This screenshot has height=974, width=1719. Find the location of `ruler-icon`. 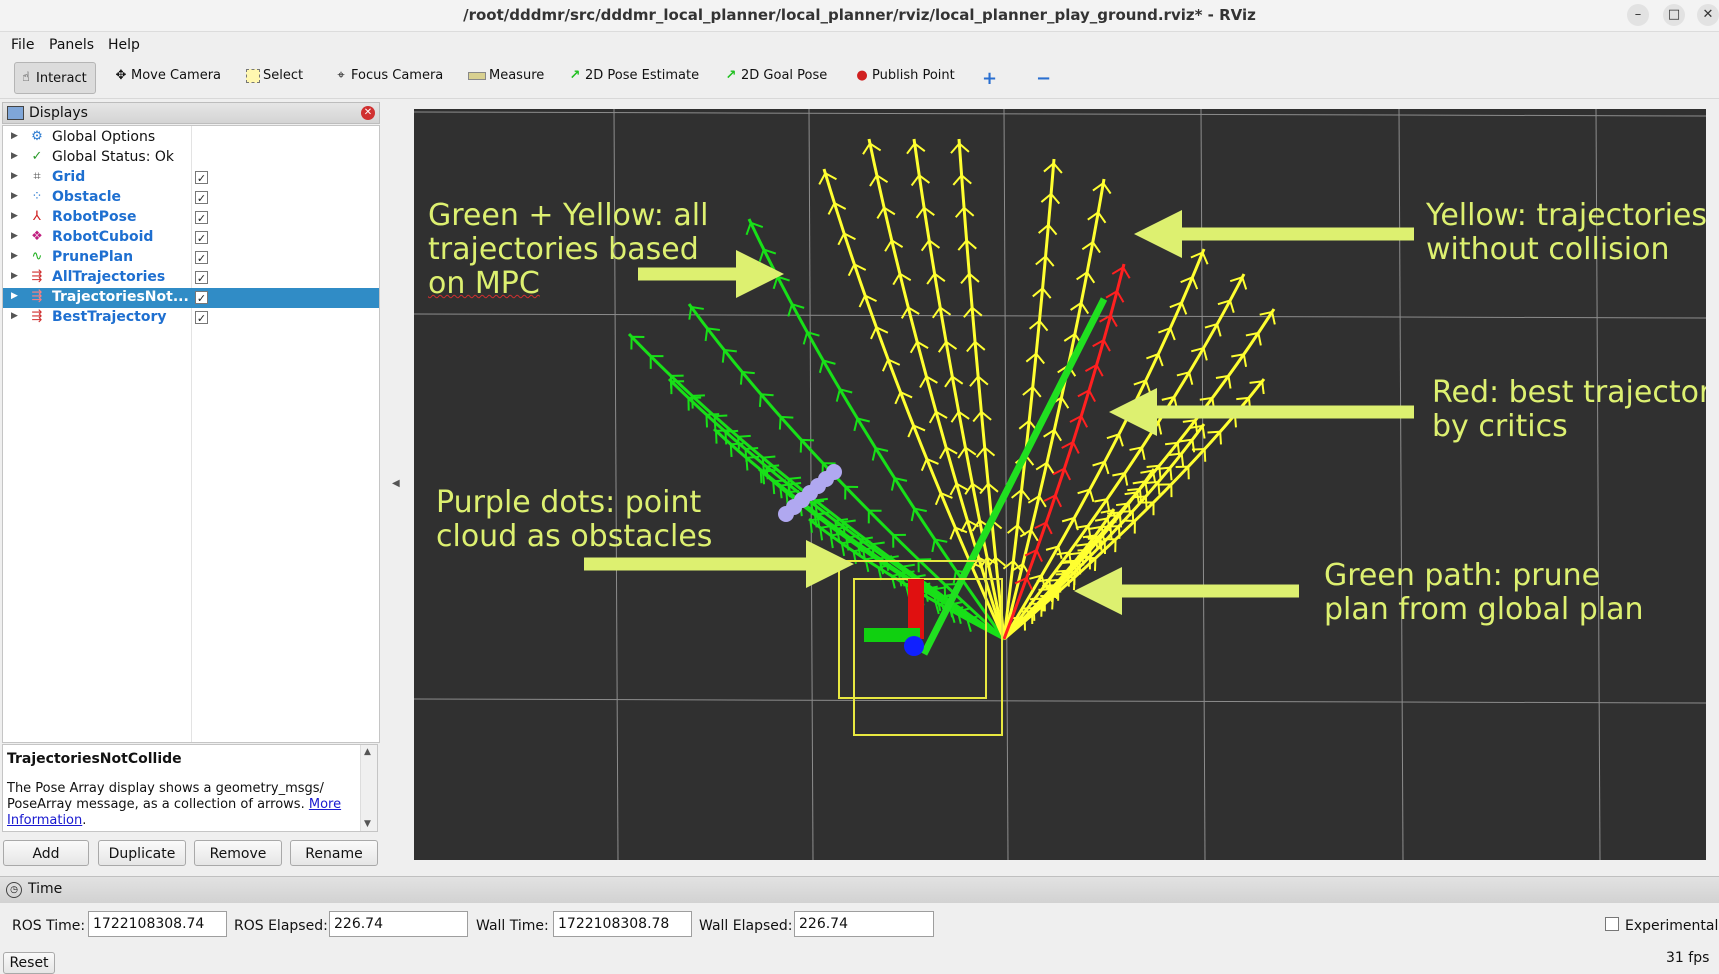

ruler-icon is located at coordinates (477, 75).